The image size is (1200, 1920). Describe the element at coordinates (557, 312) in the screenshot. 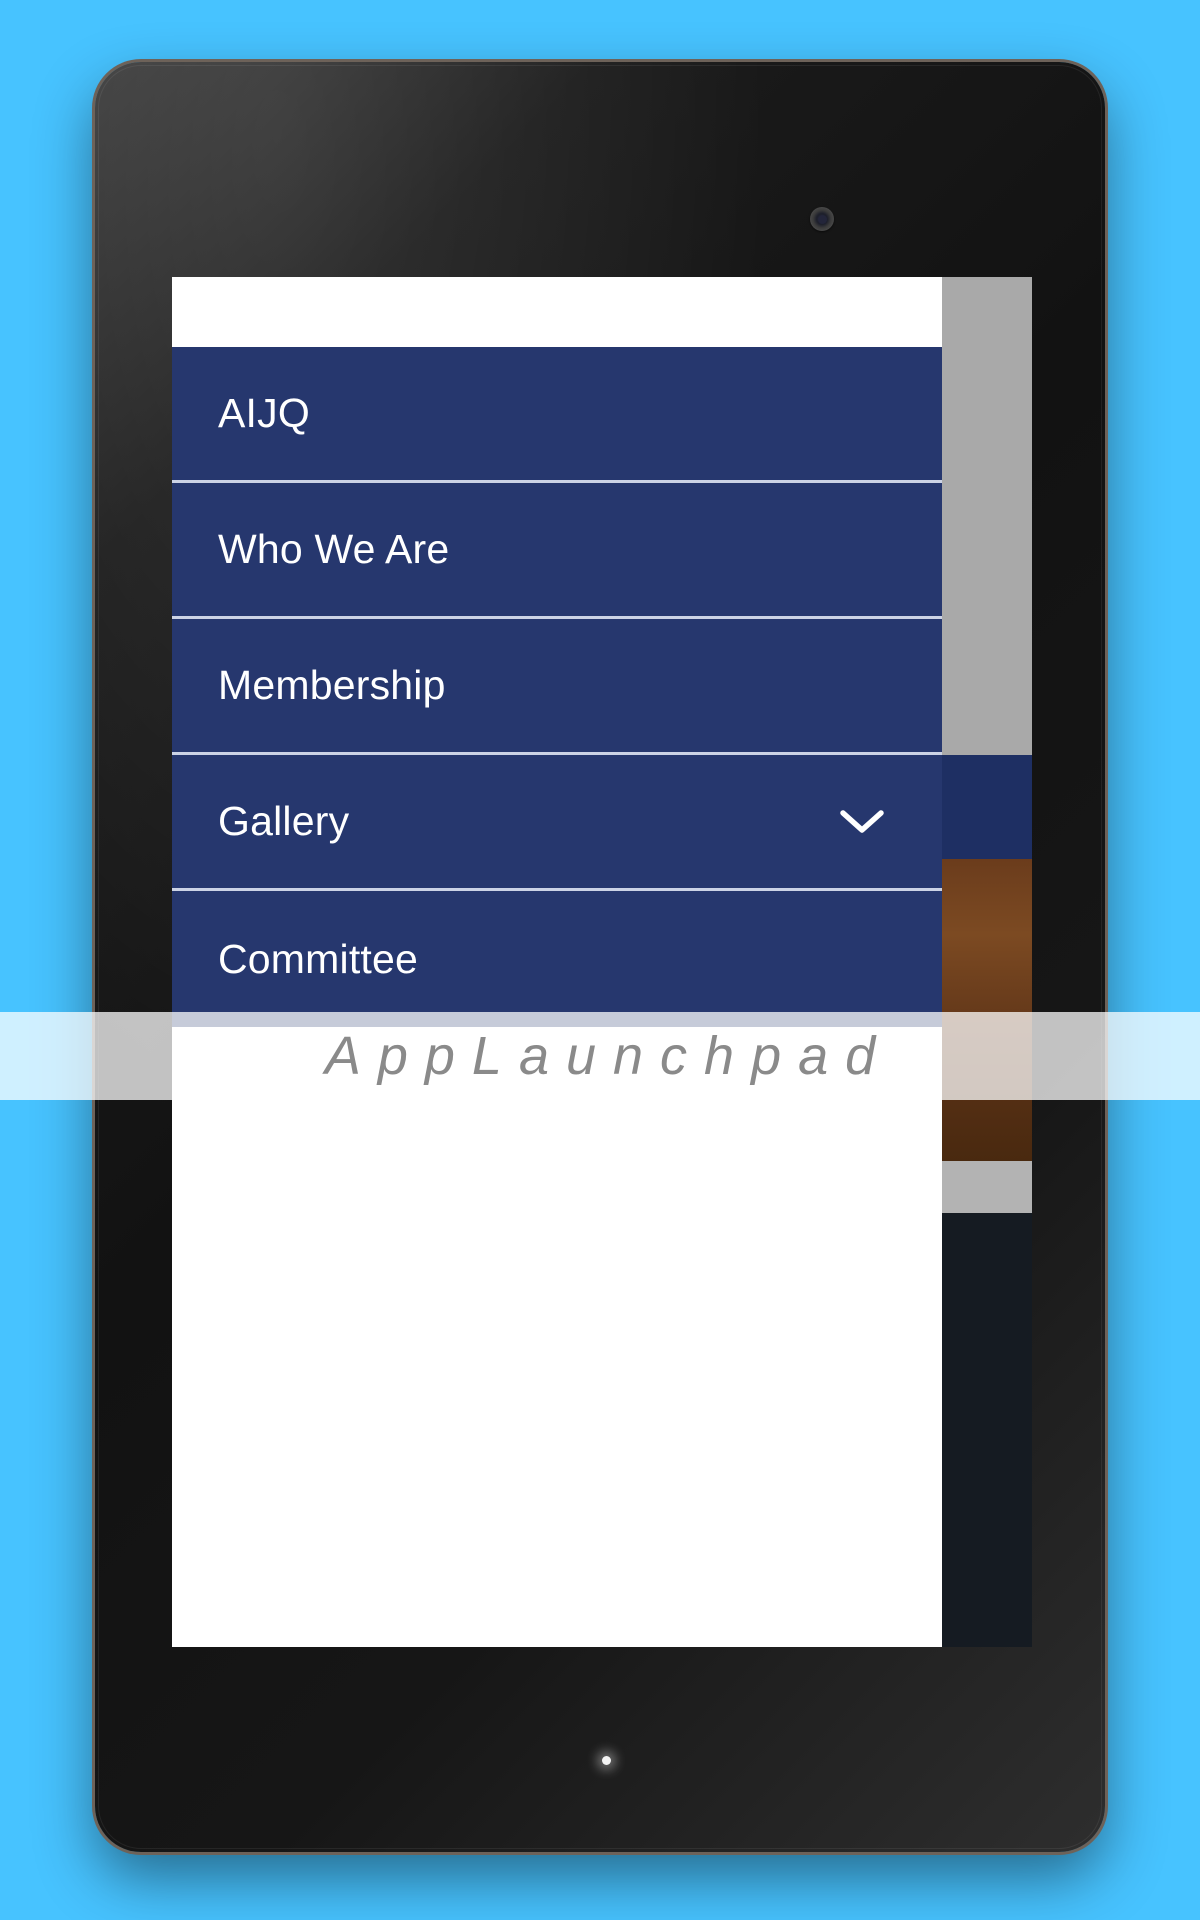

I see `drawer-top-spacer` at that location.